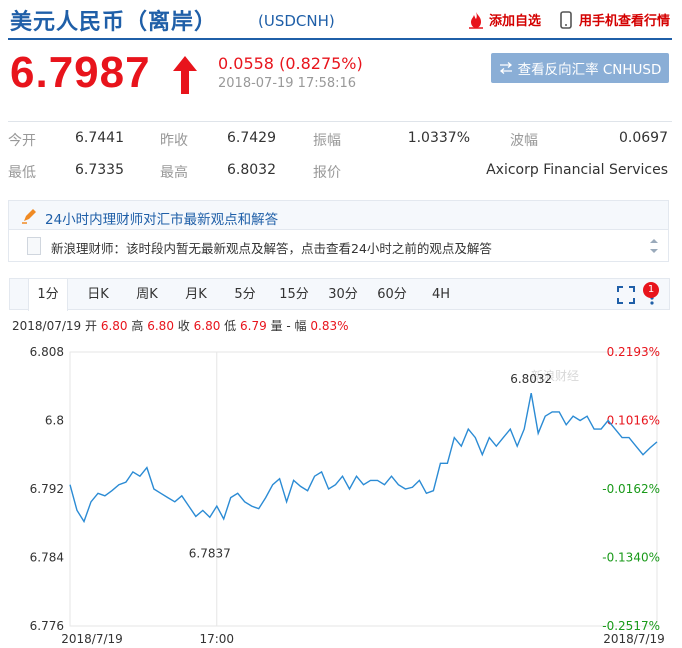 The width and height of the screenshot is (682, 648). I want to click on price-change: 0.0558 (0.8275%), so click(290, 63).